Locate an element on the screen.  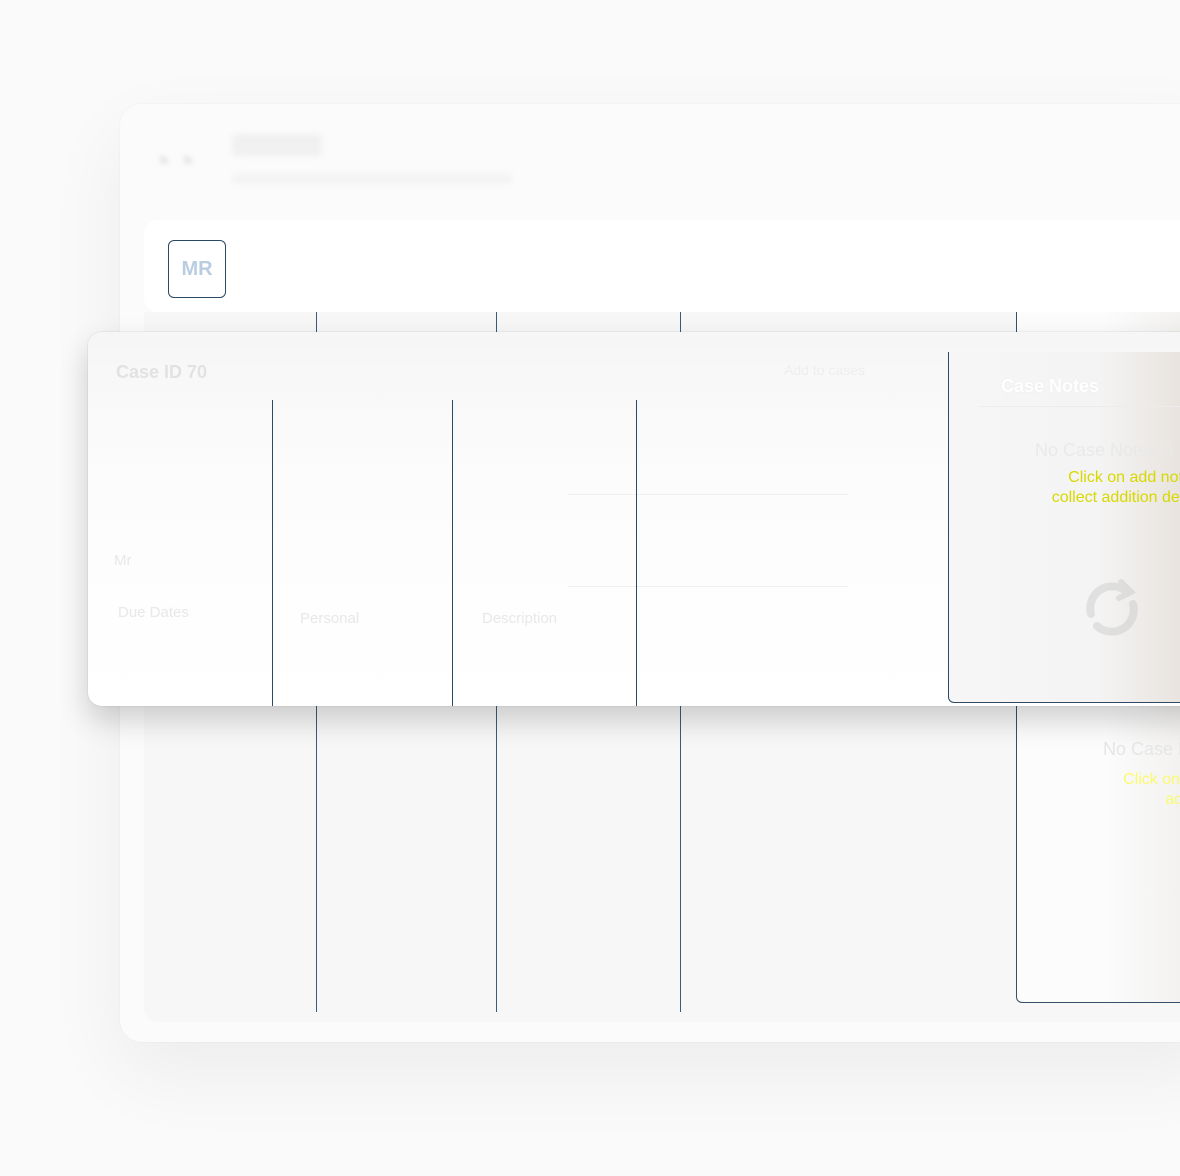
field-label: Description is located at coordinates (520, 618).